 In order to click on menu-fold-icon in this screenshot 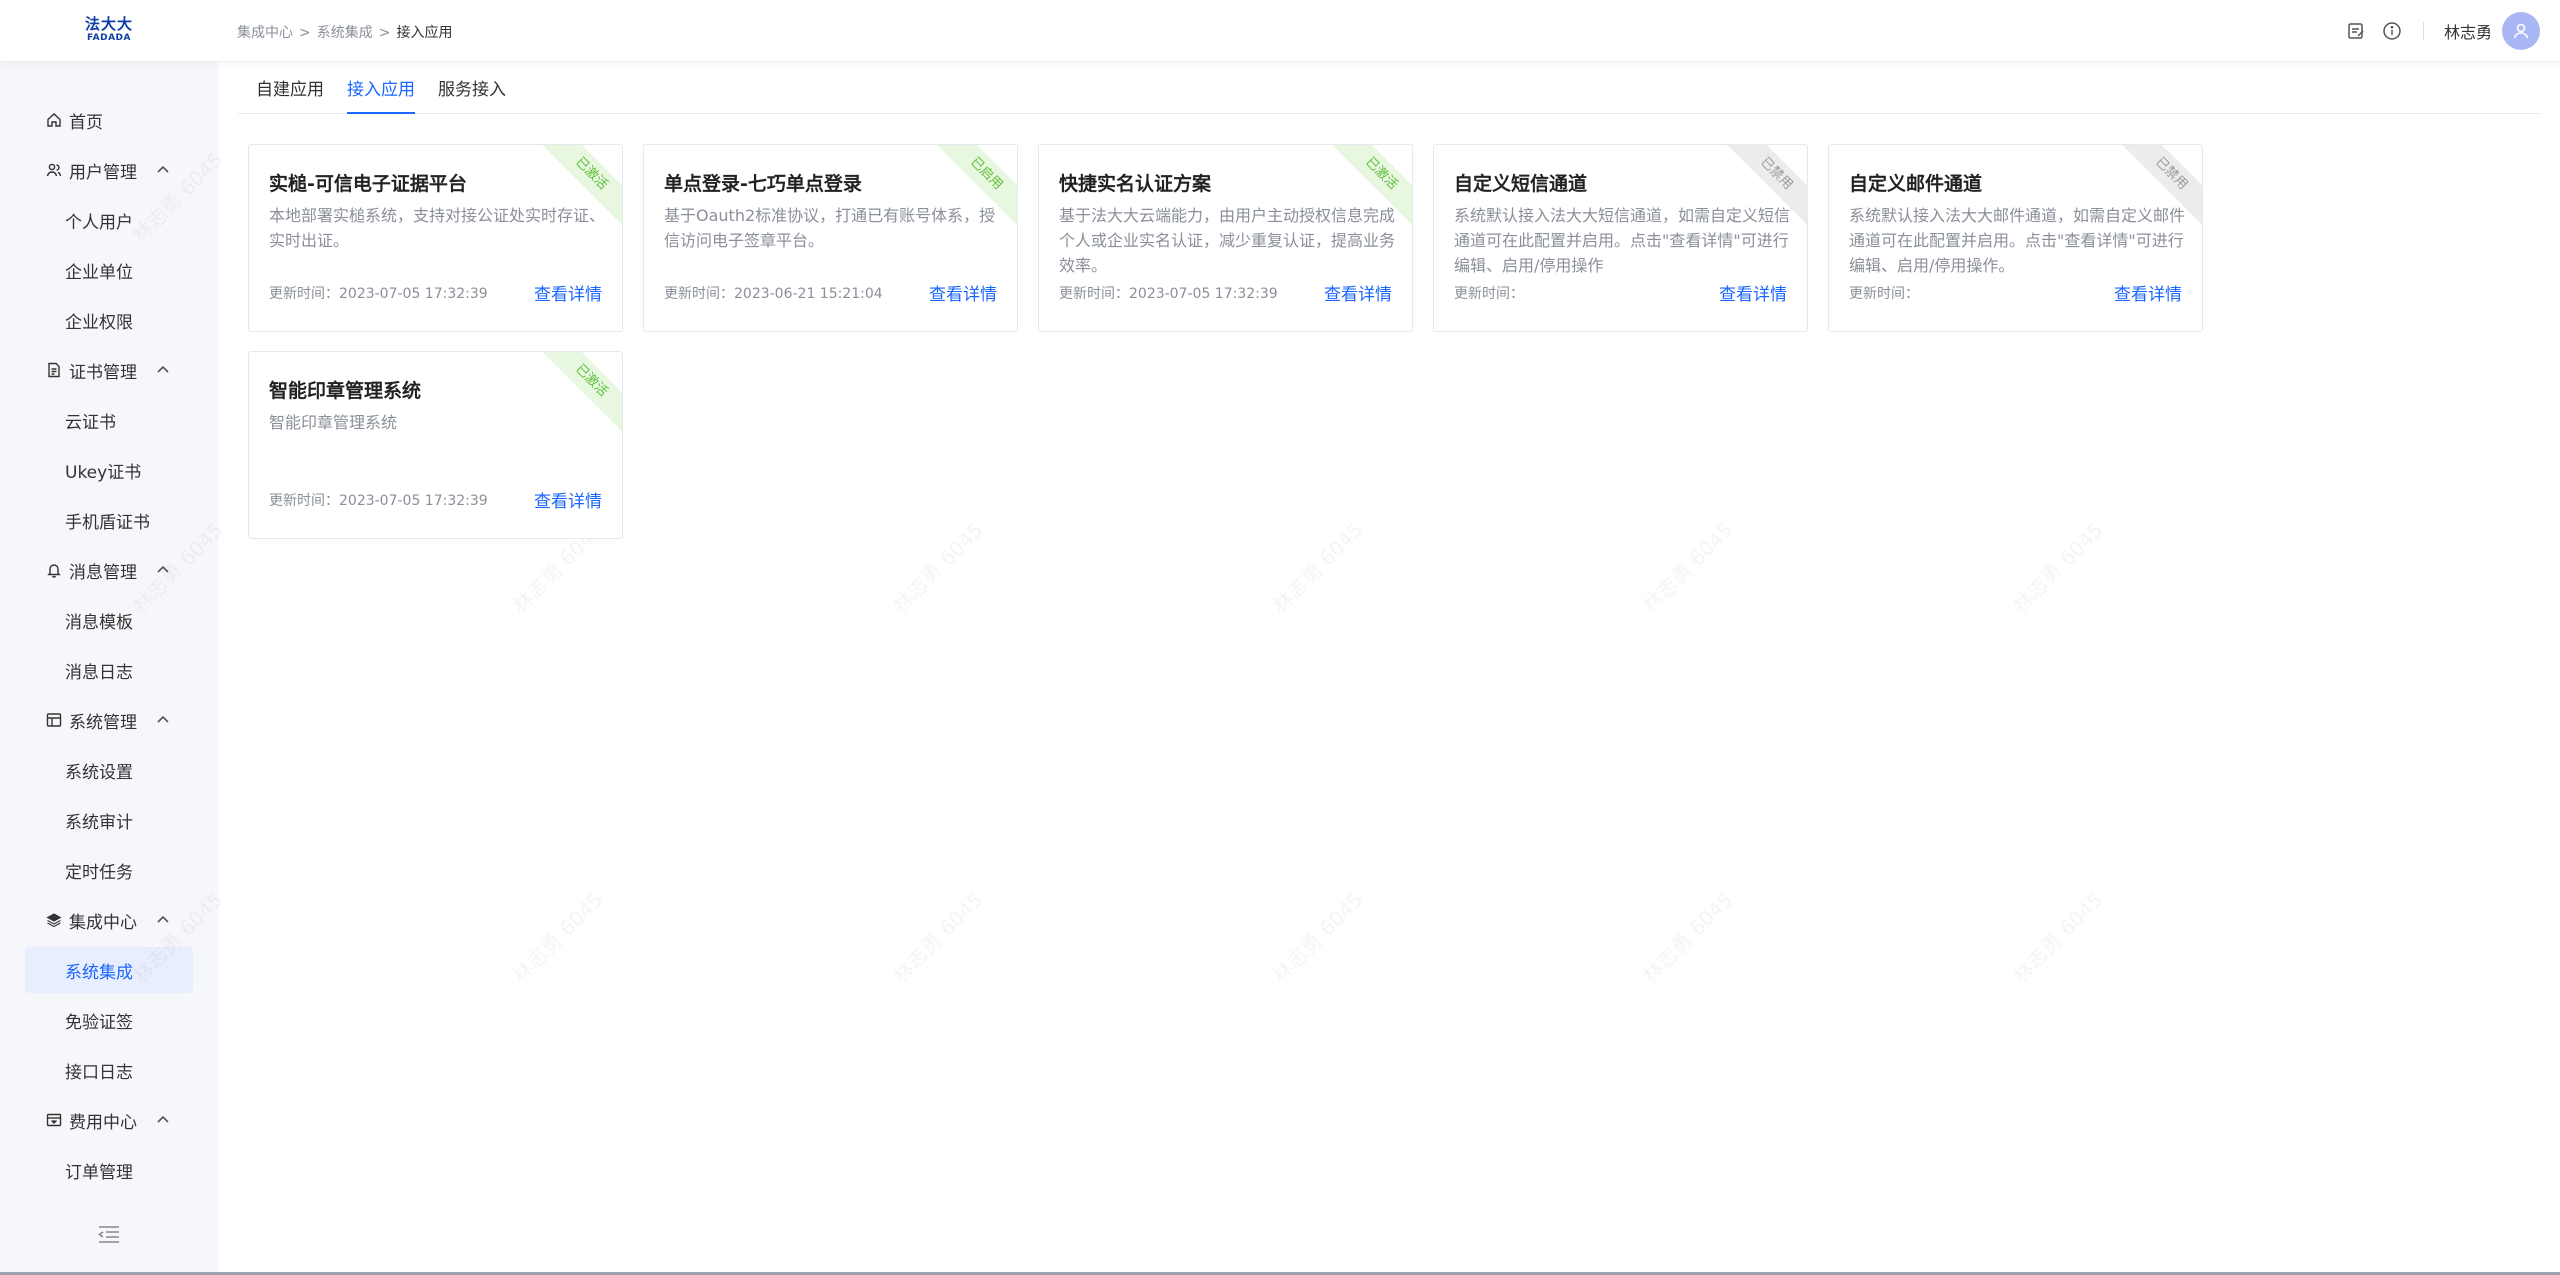, I will do `click(108, 1234)`.